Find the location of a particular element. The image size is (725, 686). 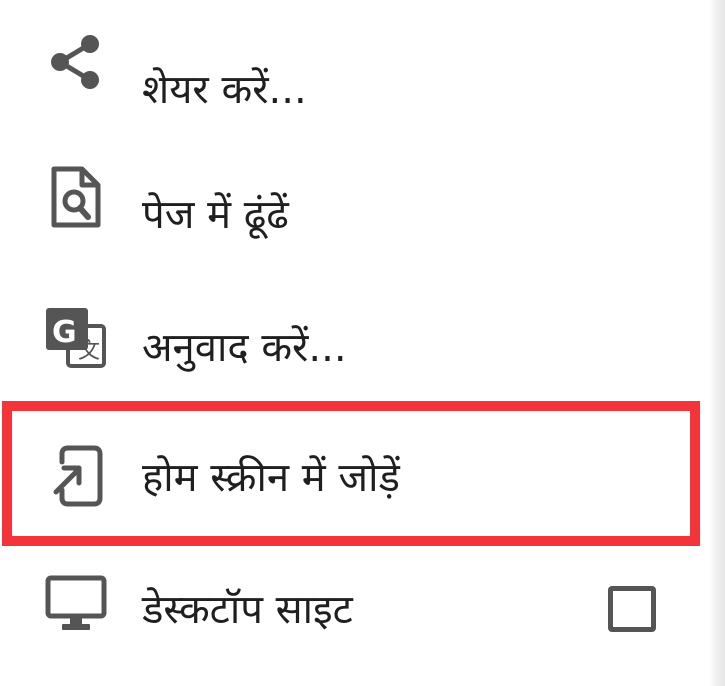

svg-text: G is located at coordinates (64, 332).